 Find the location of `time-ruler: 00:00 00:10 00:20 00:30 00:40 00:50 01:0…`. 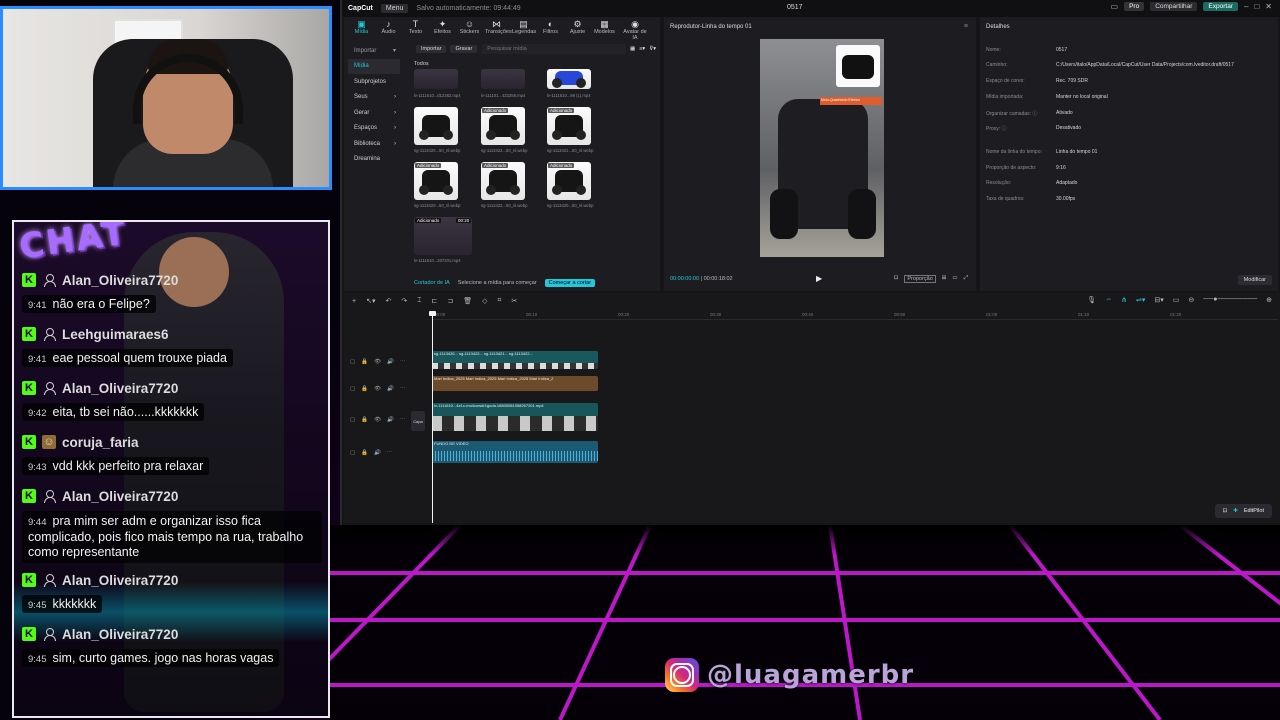

time-ruler: 00:00 00:10 00:20 00:30 00:40 00:50 01:0… is located at coordinates (855, 315).